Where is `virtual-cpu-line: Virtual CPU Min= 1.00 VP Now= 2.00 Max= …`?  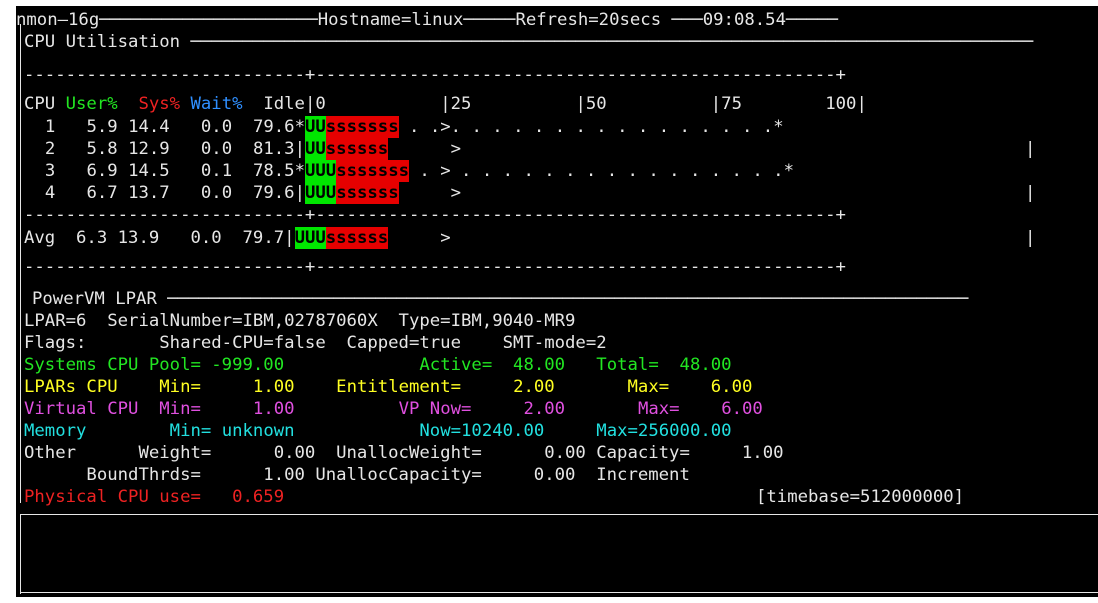 virtual-cpu-line: Virtual CPU Min= 1.00 VP Now= 2.00 Max= … is located at coordinates (393, 409).